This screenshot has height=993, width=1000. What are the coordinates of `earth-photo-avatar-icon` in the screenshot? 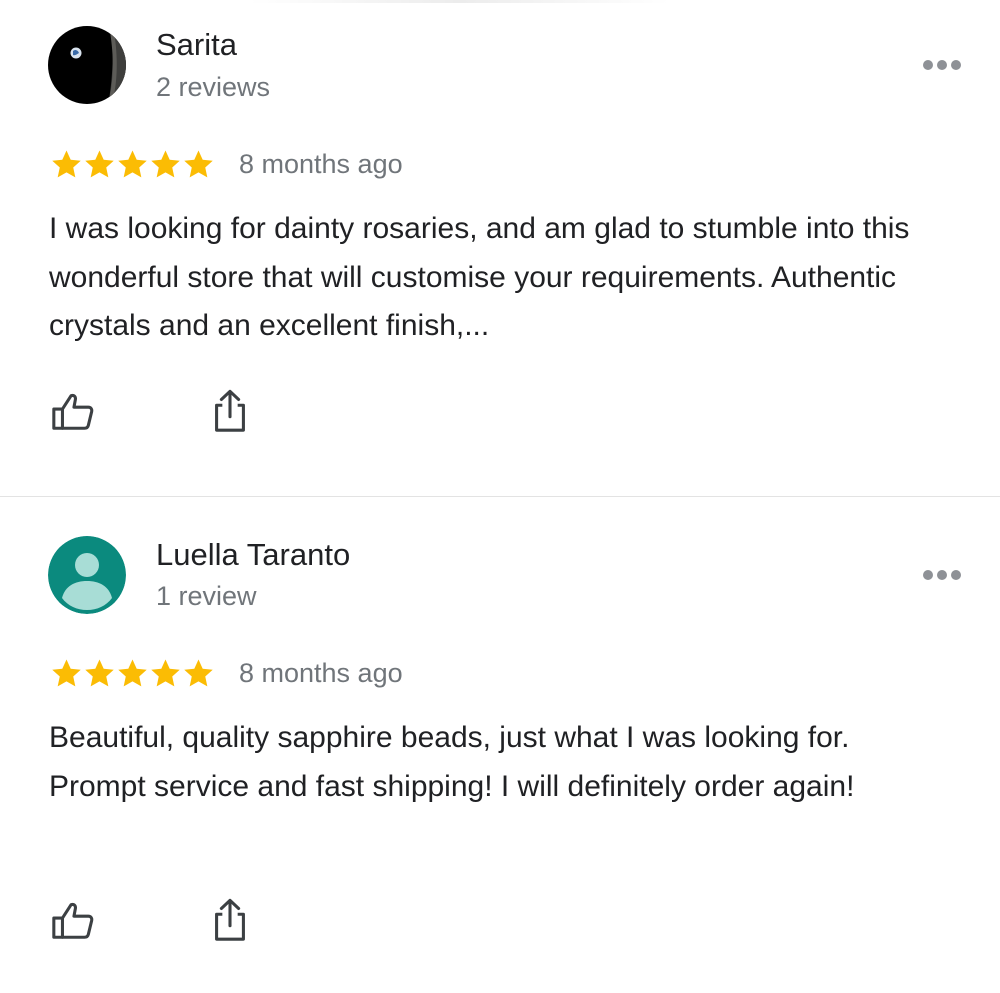 It's located at (87, 65).